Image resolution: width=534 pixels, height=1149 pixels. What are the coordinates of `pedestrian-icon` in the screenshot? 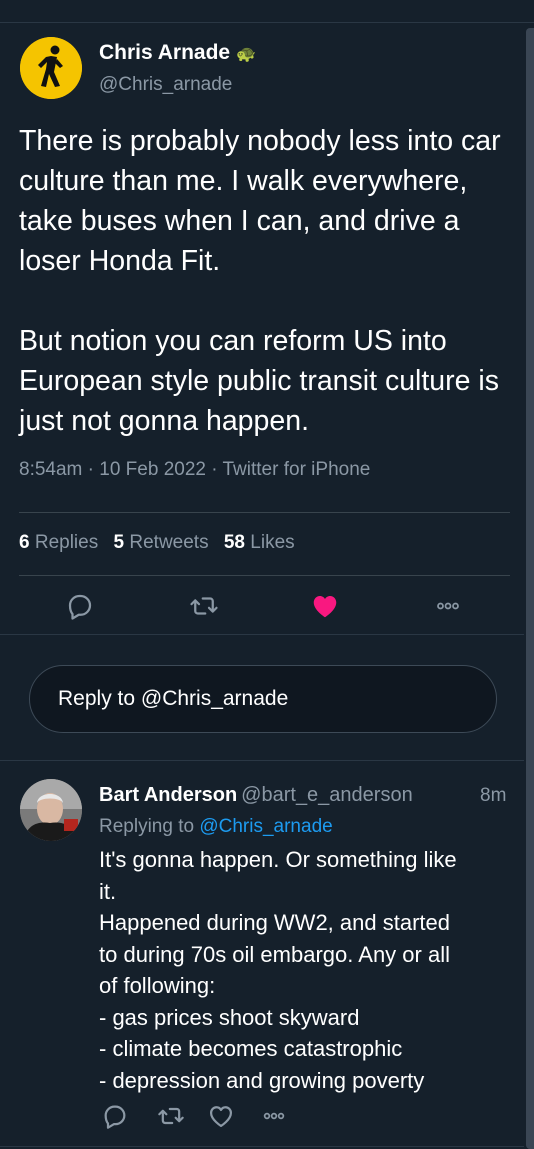 It's located at (51, 68).